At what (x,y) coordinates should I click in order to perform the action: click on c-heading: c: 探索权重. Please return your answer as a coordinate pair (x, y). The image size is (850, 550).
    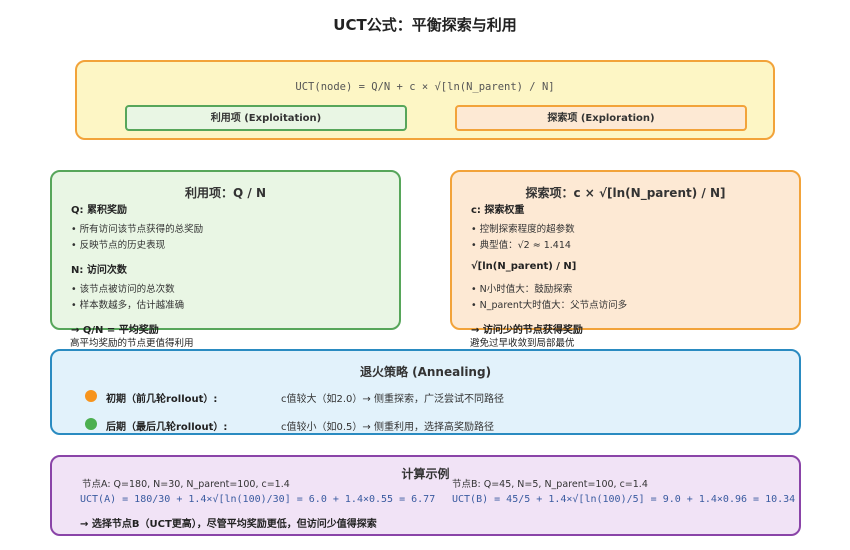
    Looking at the image, I should click on (498, 210).